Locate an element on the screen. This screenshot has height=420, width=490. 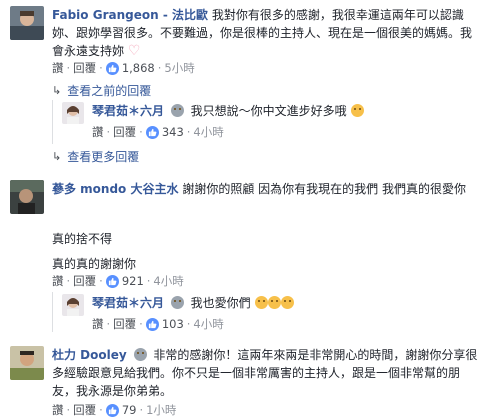
like-count: 343 is located at coordinates (164, 132).